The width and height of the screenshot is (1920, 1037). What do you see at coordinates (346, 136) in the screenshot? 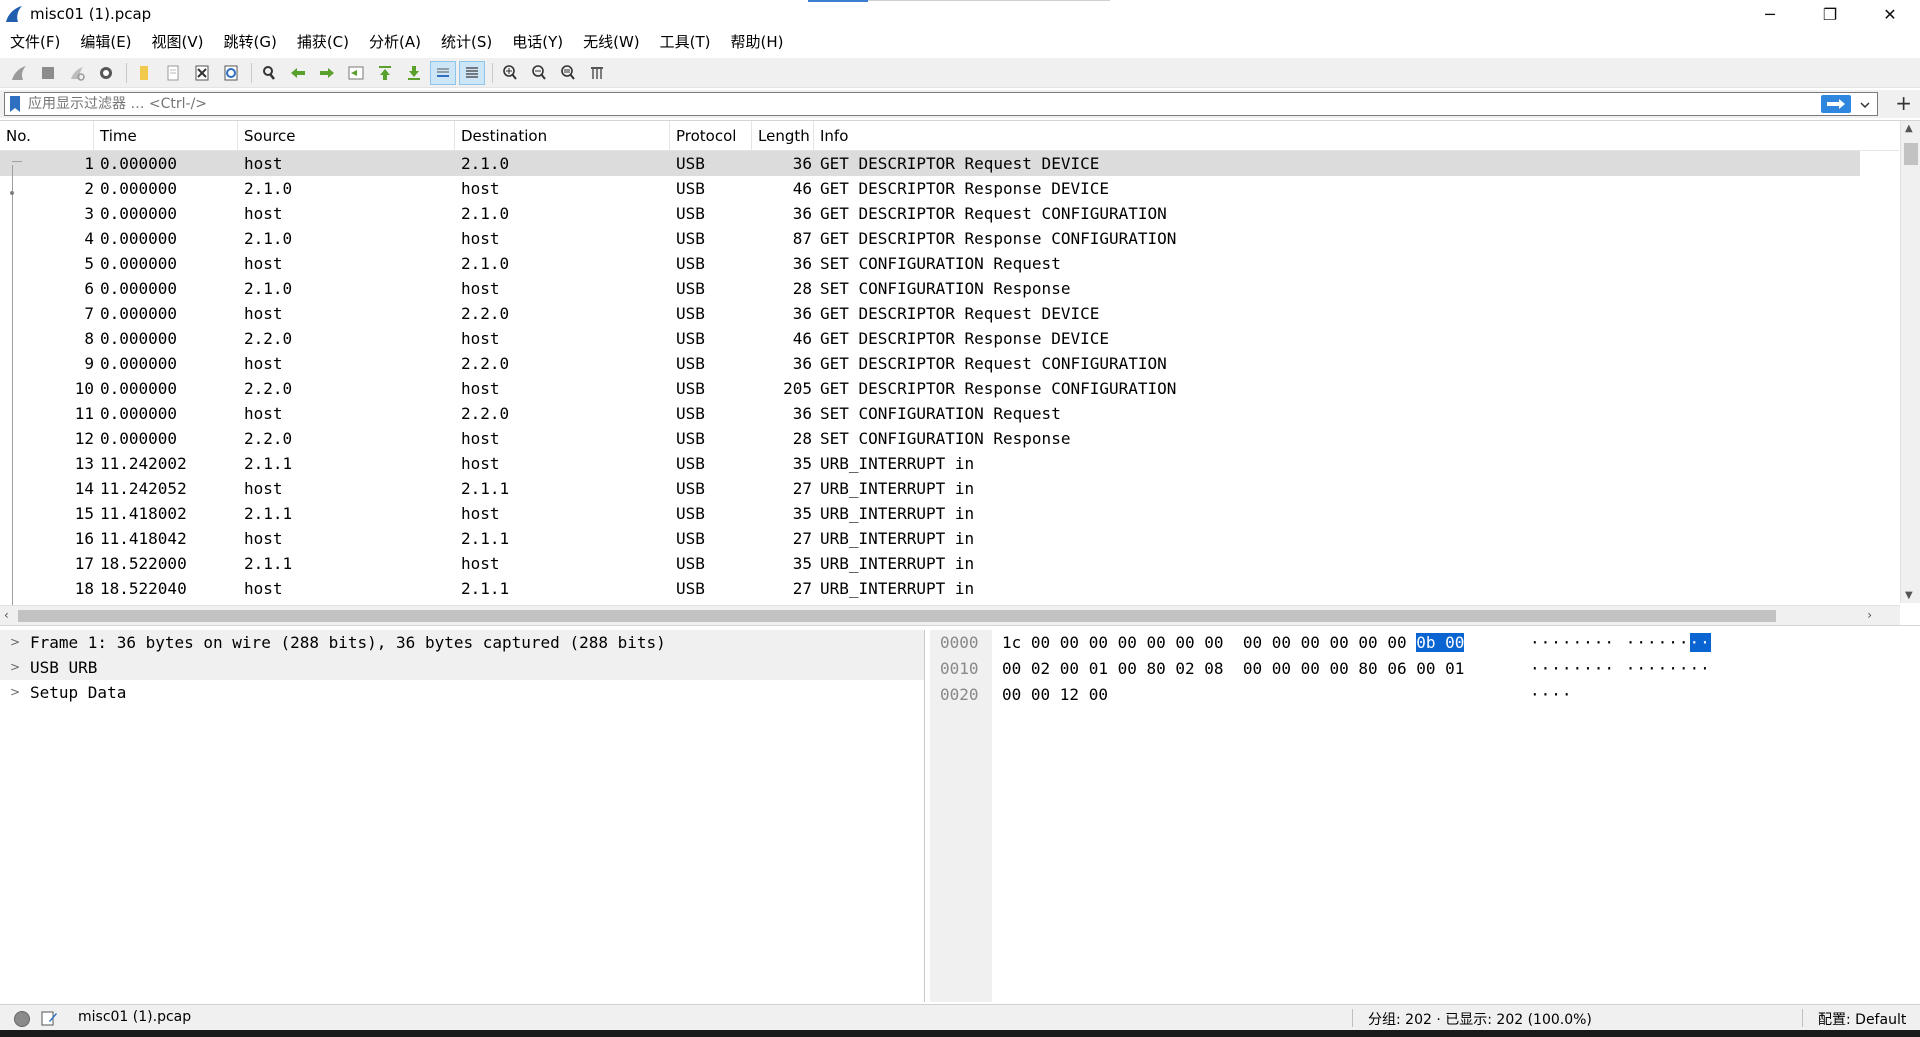
I see `column-source: Source` at bounding box center [346, 136].